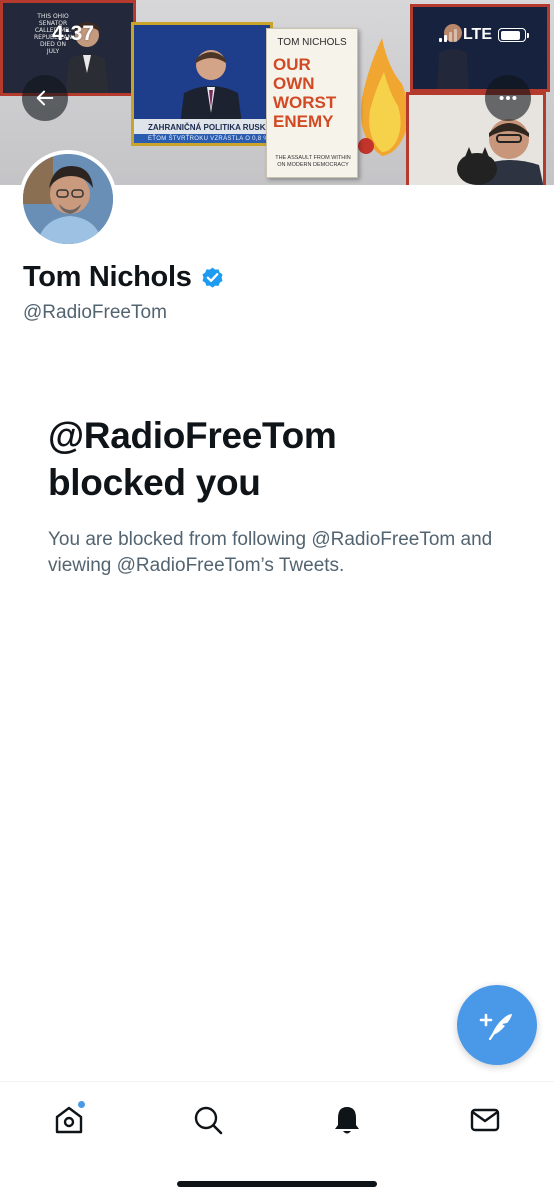  Describe the element at coordinates (303, 121) in the screenshot. I see `book-title-line: ENEMY` at that location.